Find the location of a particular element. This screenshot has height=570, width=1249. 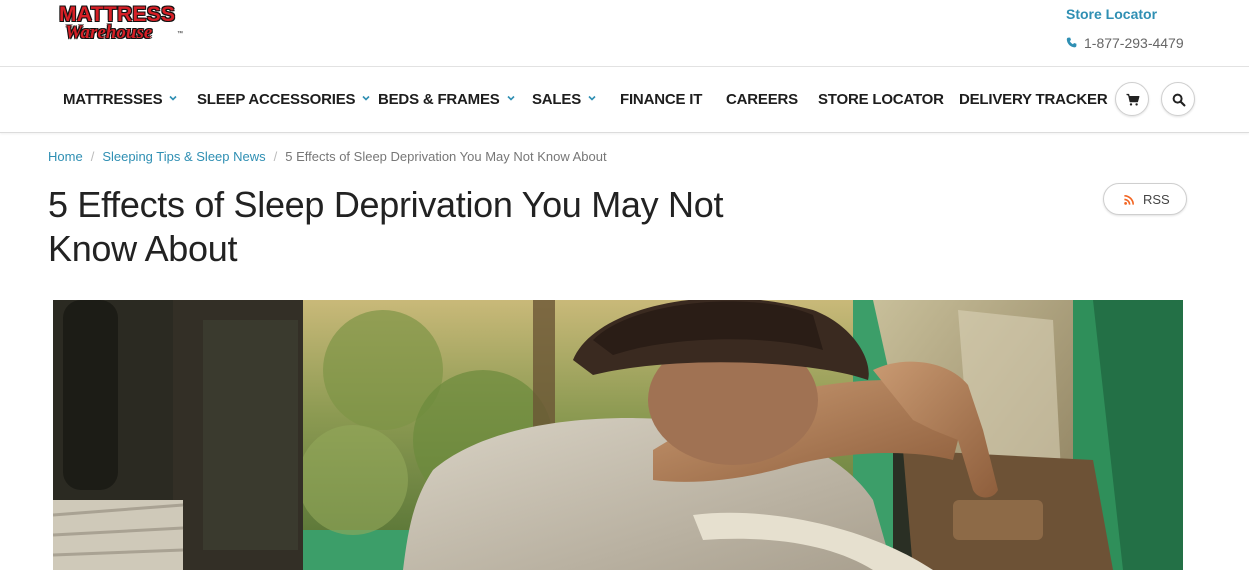

rss-icon is located at coordinates (1129, 200).